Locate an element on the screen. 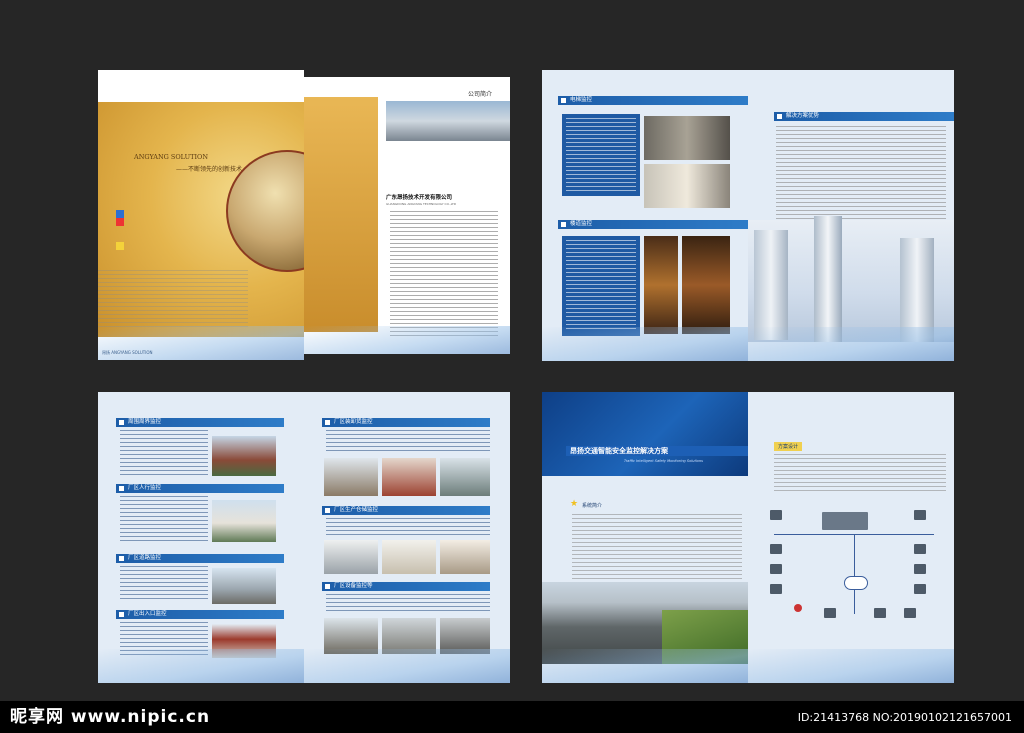 The height and width of the screenshot is (733, 1024). pedestrian-photo is located at coordinates (244, 521).